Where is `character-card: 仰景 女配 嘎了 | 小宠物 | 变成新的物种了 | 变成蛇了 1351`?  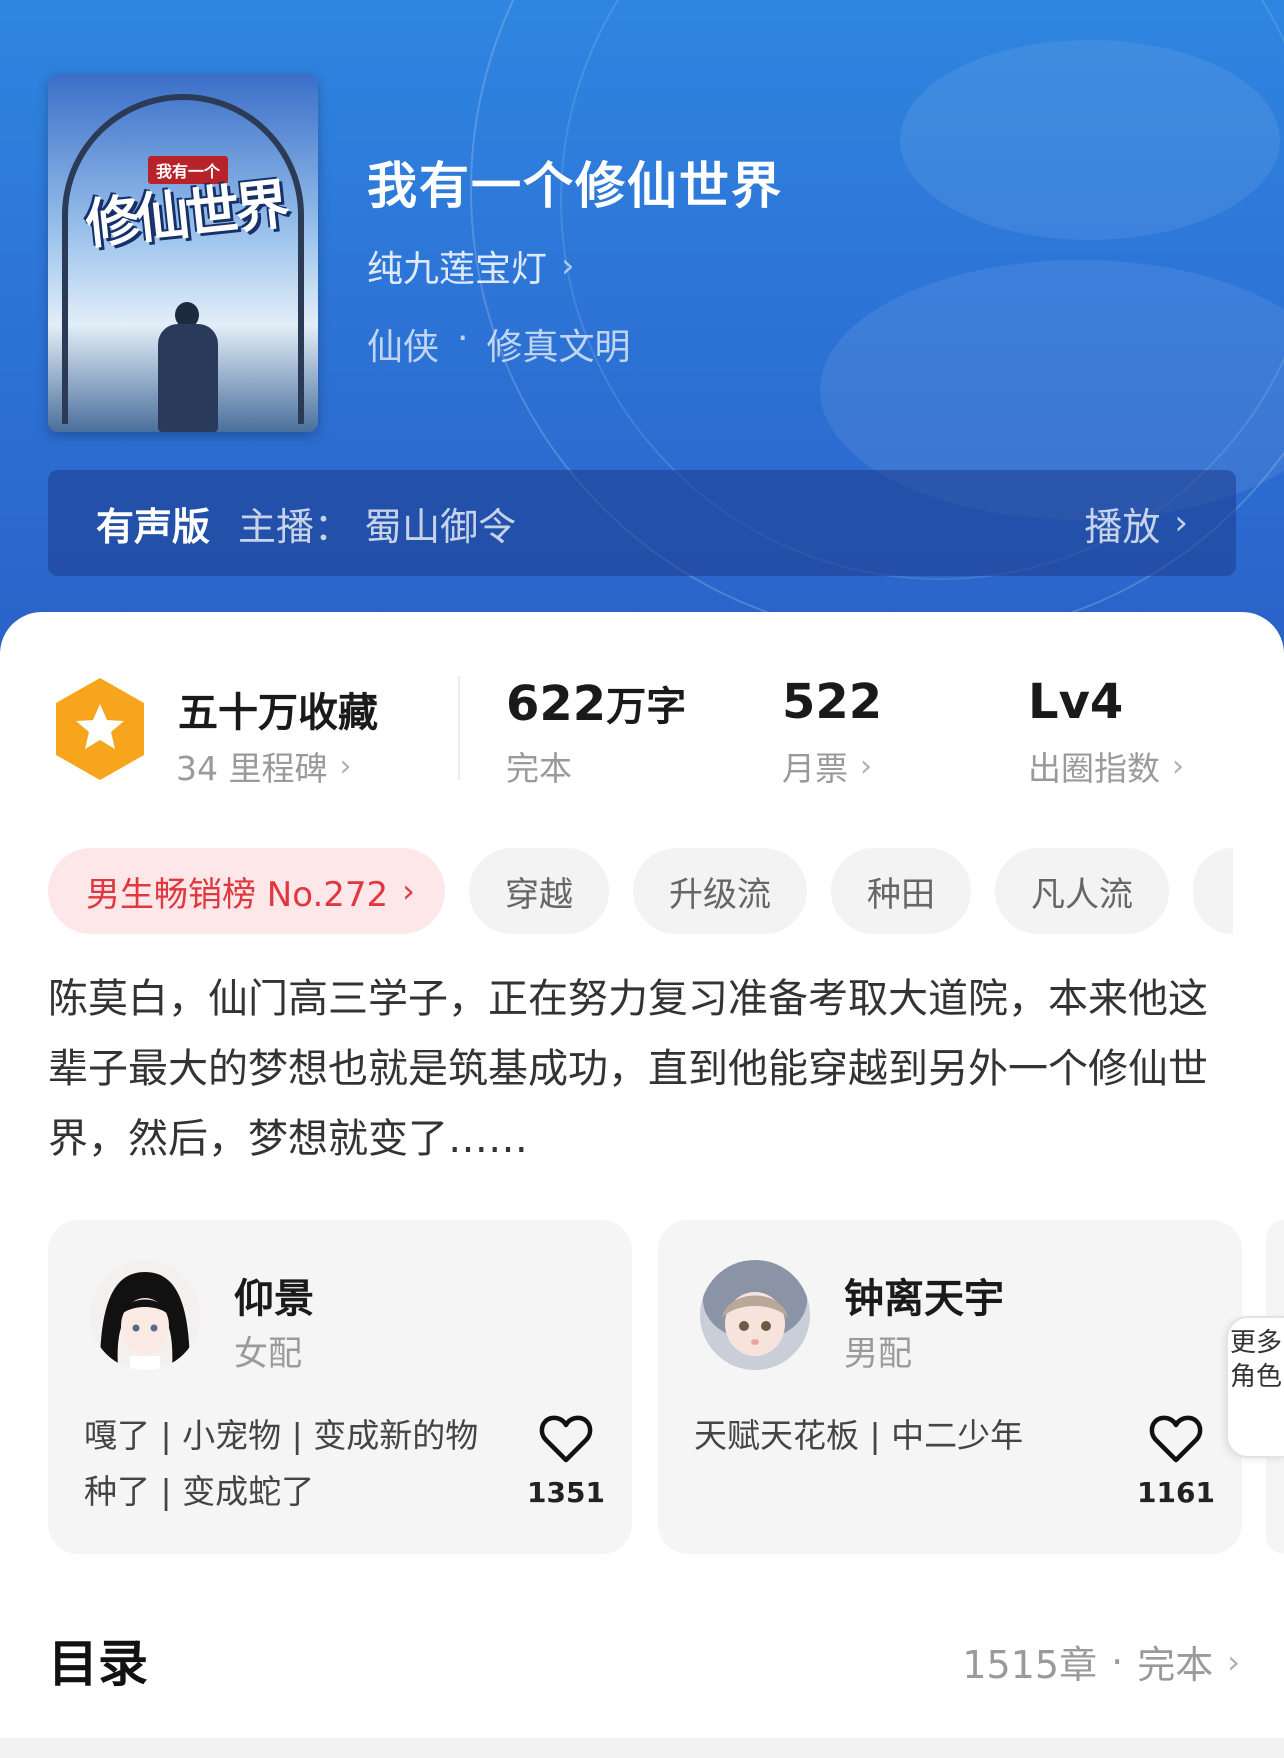 character-card: 仰景 女配 嘎了 | 小宠物 | 变成新的物种了 | 变成蛇了 1351 is located at coordinates (340, 1387).